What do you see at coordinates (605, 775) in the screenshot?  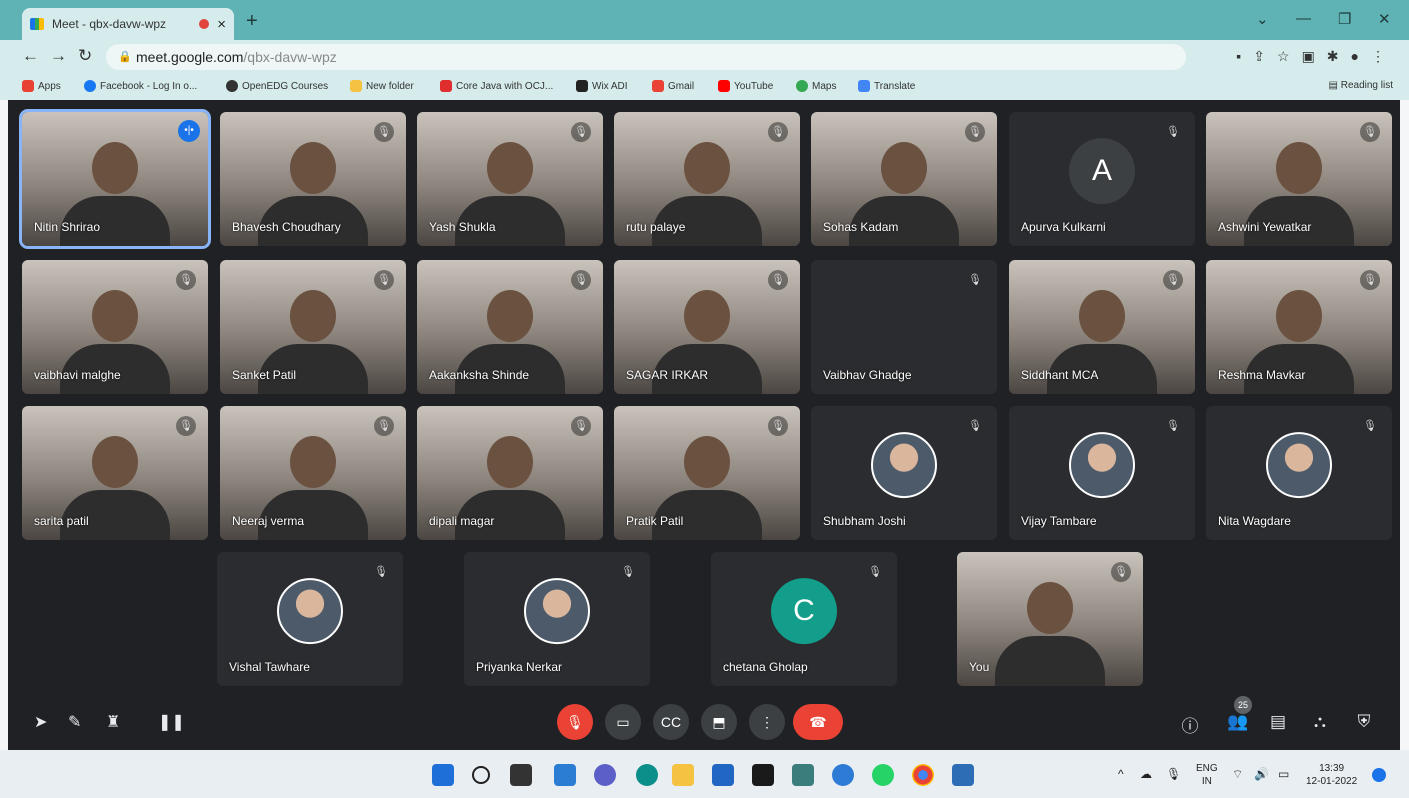 I see `teams-chat-icon` at bounding box center [605, 775].